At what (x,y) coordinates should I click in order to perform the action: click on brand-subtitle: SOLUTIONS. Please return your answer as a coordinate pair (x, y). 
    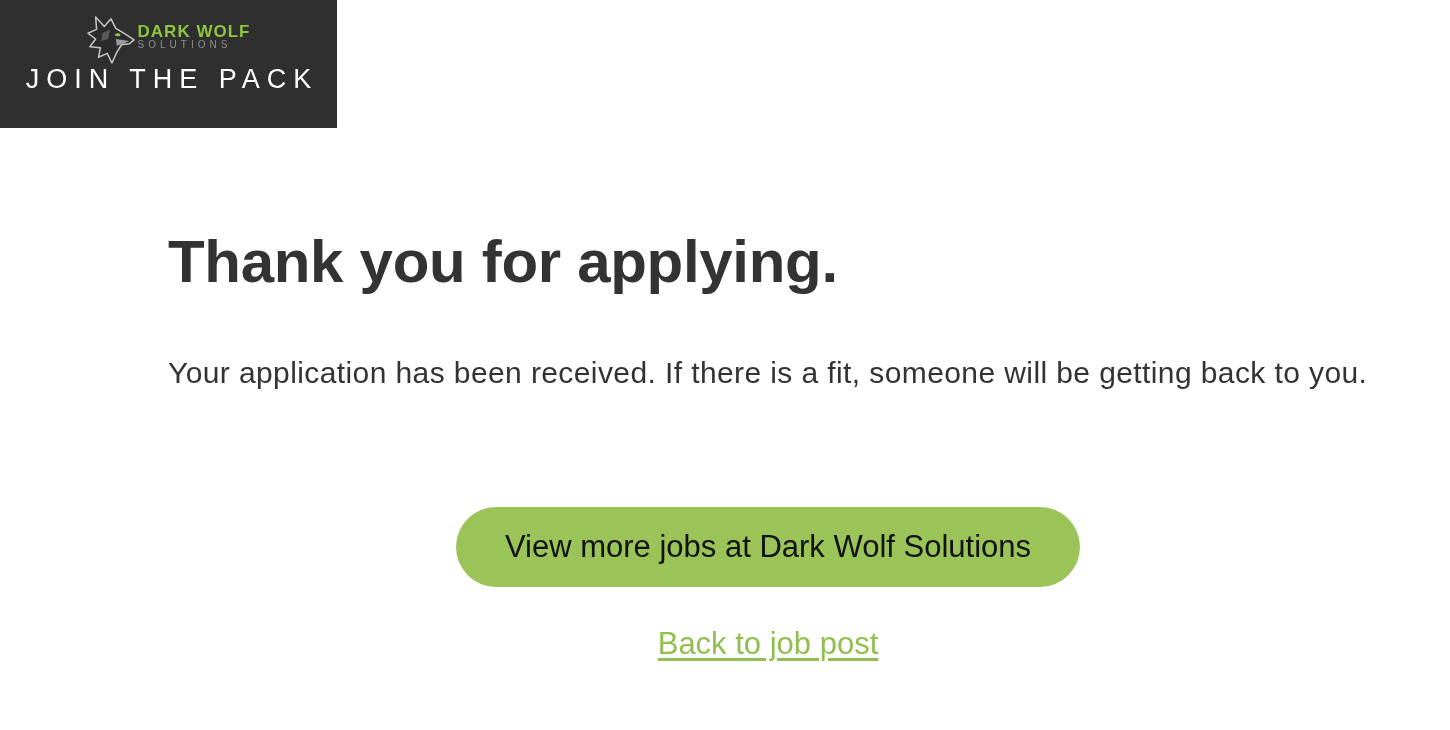
    Looking at the image, I should click on (185, 44).